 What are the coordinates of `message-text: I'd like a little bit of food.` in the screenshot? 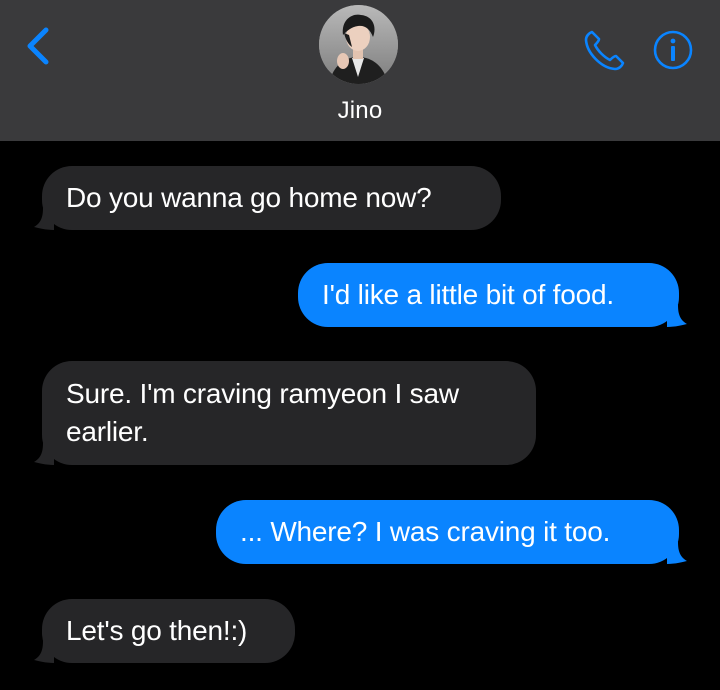 It's located at (468, 294).